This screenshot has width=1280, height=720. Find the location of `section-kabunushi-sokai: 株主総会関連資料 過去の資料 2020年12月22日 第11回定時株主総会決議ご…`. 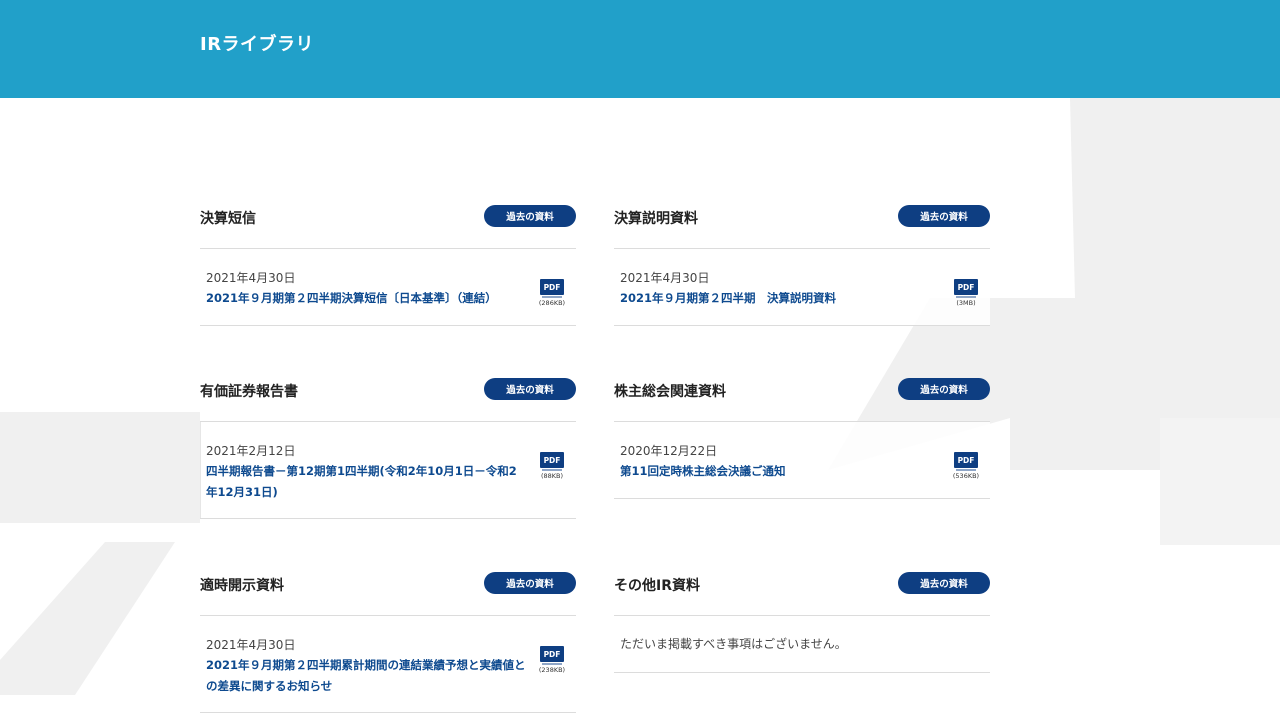

section-kabunushi-sokai: 株主総会関連資料 過去の資料 2020年12月22日 第11回定時株主総会決議ご… is located at coordinates (802, 438).